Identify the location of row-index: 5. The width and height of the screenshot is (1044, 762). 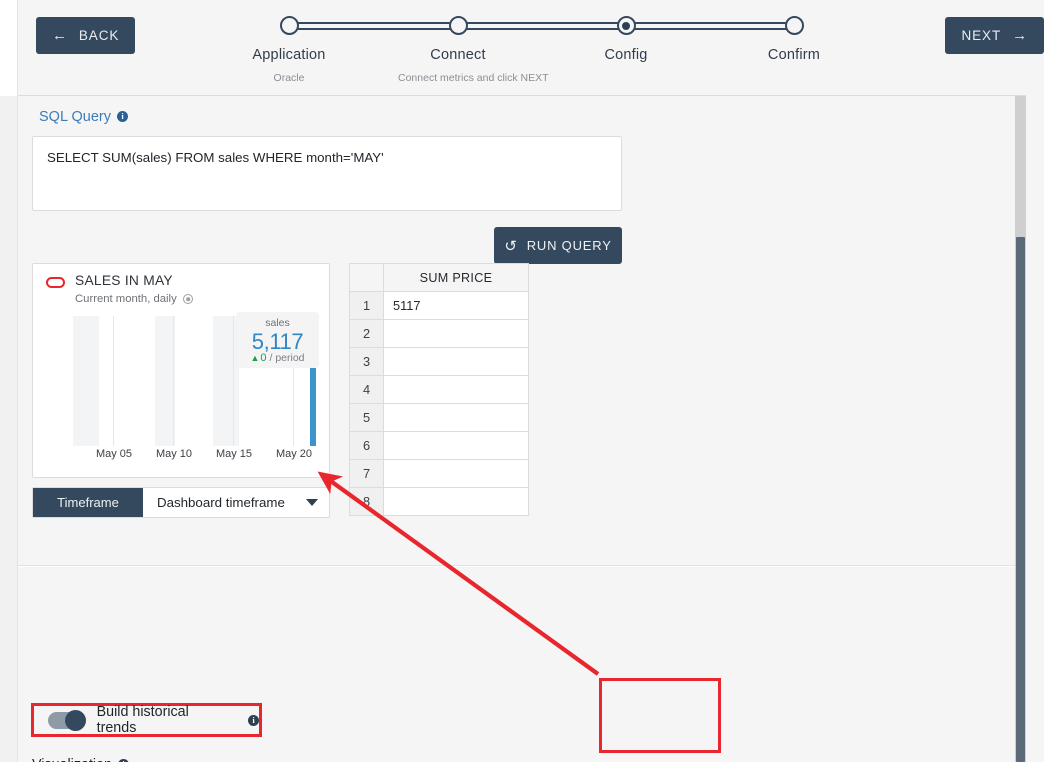
(366, 417).